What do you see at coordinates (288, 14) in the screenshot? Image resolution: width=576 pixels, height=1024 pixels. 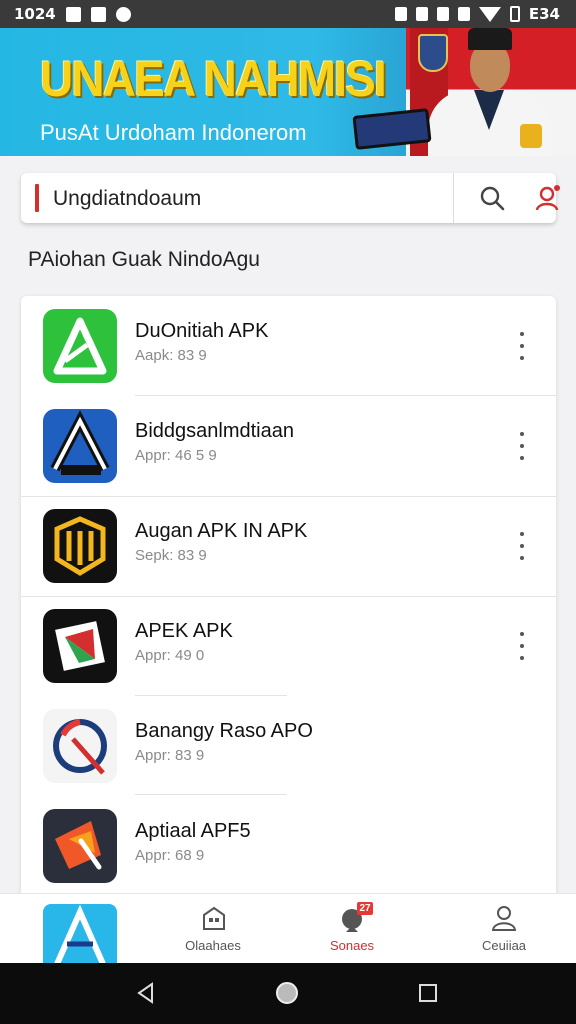 I see `status-bar: 1024 E34` at bounding box center [288, 14].